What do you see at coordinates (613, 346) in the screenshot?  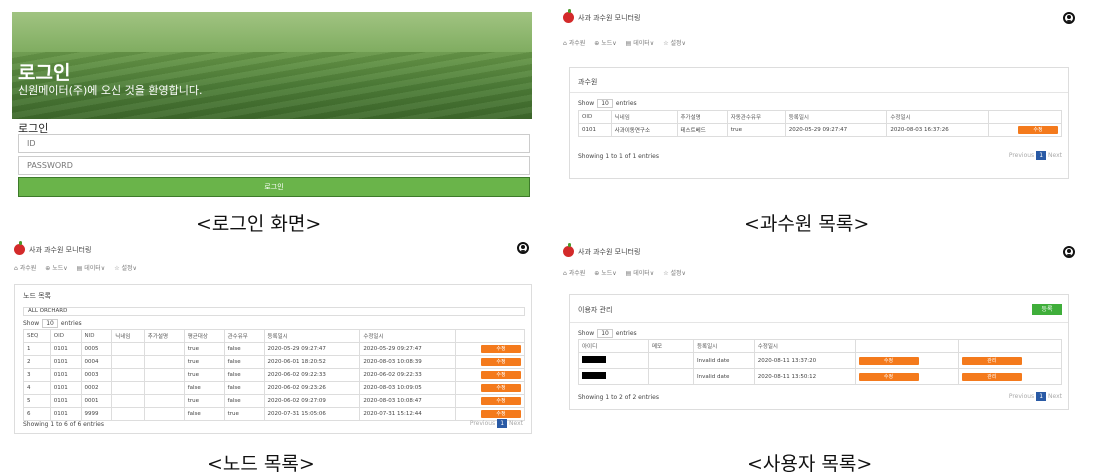 I see `col-header: 아이디` at bounding box center [613, 346].